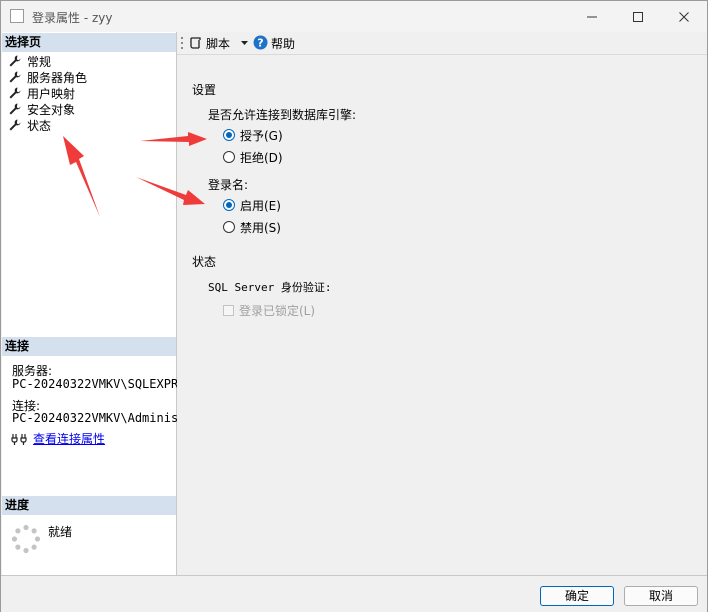 Image resolution: width=708 pixels, height=612 pixels. I want to click on nav-item-label: 状态, so click(39, 126).